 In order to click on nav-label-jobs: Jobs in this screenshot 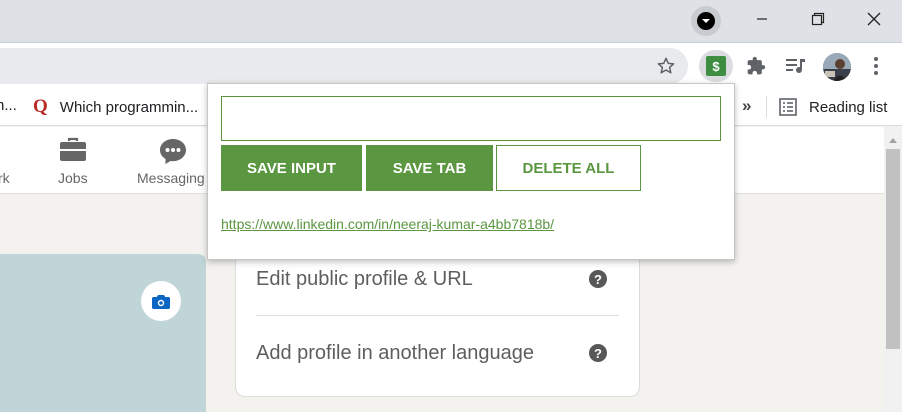, I will do `click(73, 178)`.